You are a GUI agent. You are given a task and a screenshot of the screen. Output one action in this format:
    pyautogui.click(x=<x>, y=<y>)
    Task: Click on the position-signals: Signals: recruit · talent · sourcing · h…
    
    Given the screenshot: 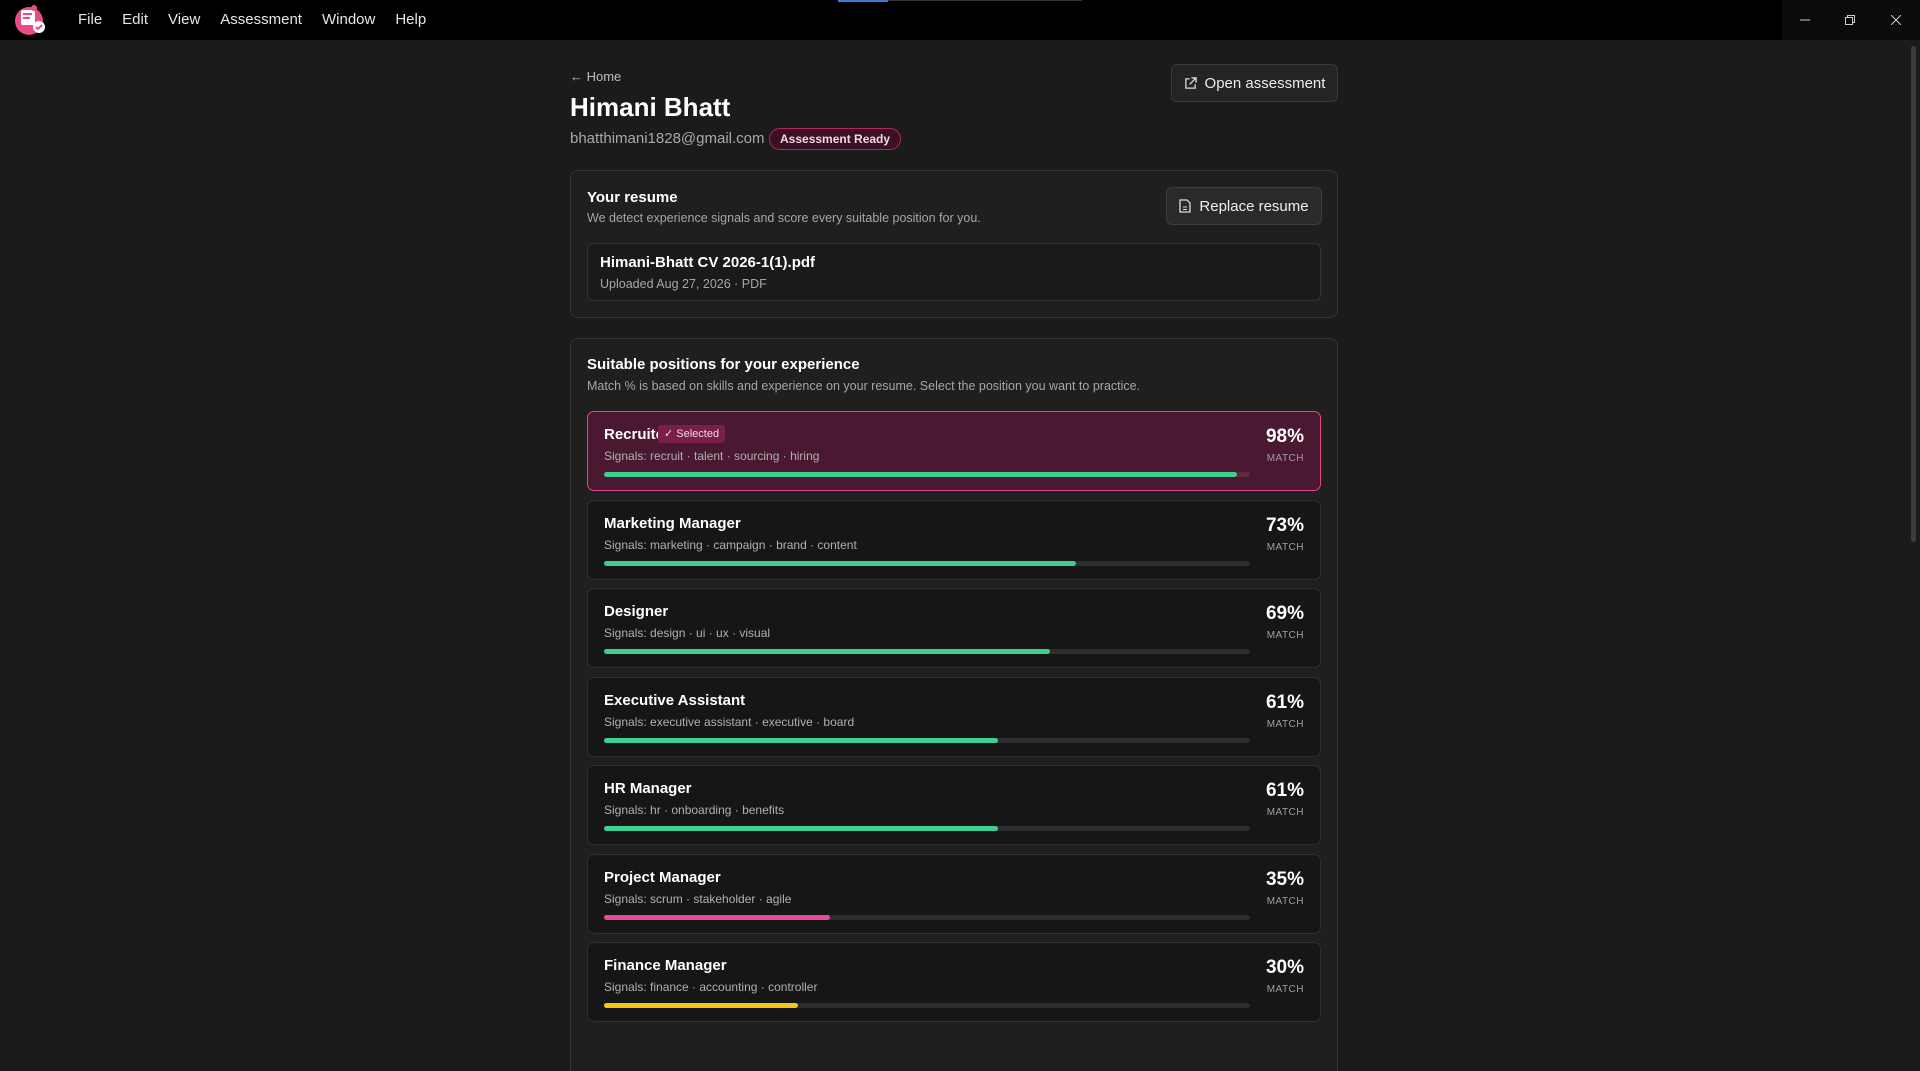 What is the action you would take?
    pyautogui.click(x=712, y=456)
    